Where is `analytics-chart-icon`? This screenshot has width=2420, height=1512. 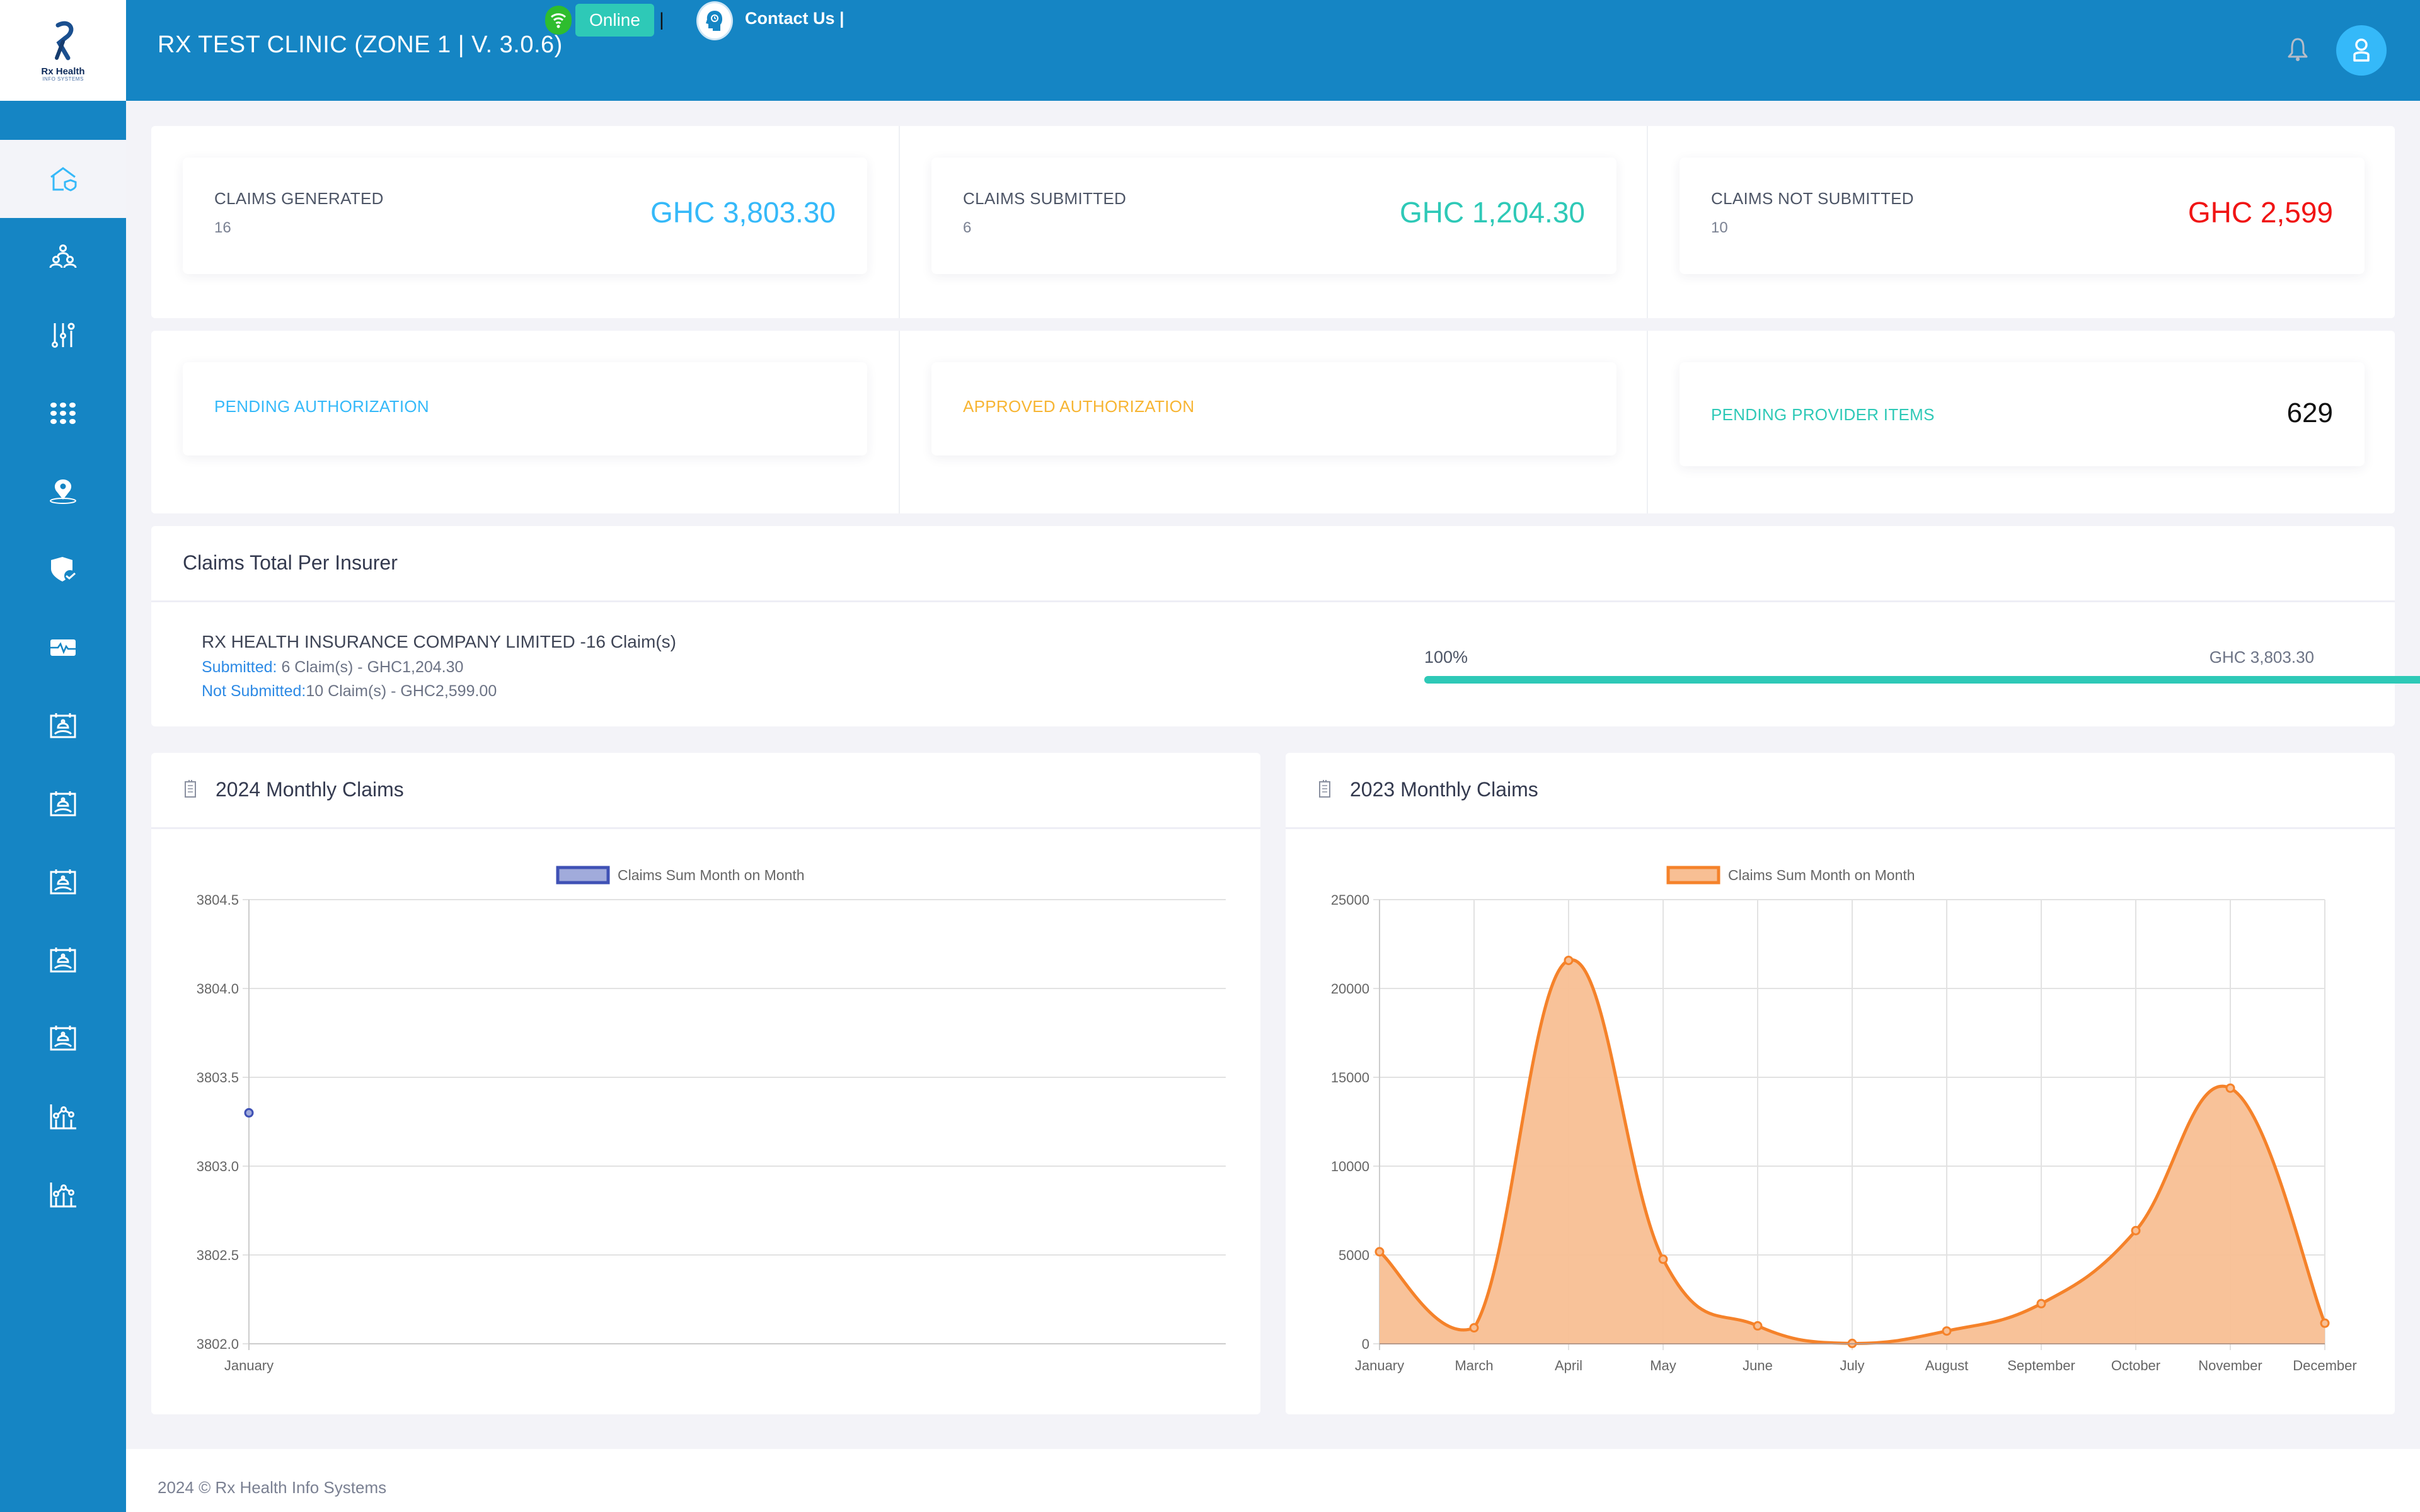 analytics-chart-icon is located at coordinates (63, 1117).